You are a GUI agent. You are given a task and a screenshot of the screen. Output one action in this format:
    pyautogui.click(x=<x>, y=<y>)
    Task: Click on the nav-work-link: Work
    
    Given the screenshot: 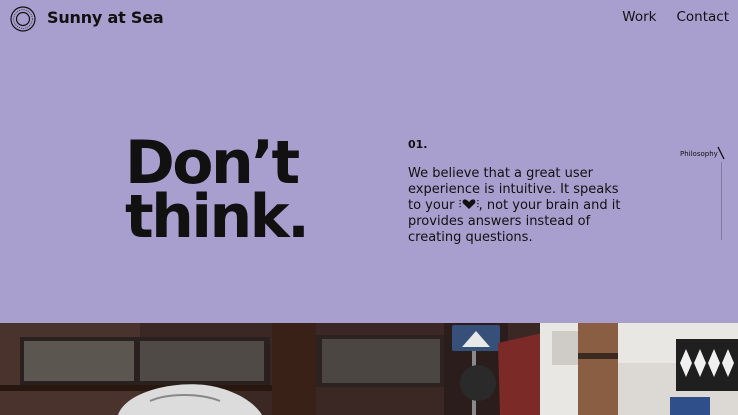 What is the action you would take?
    pyautogui.click(x=639, y=17)
    